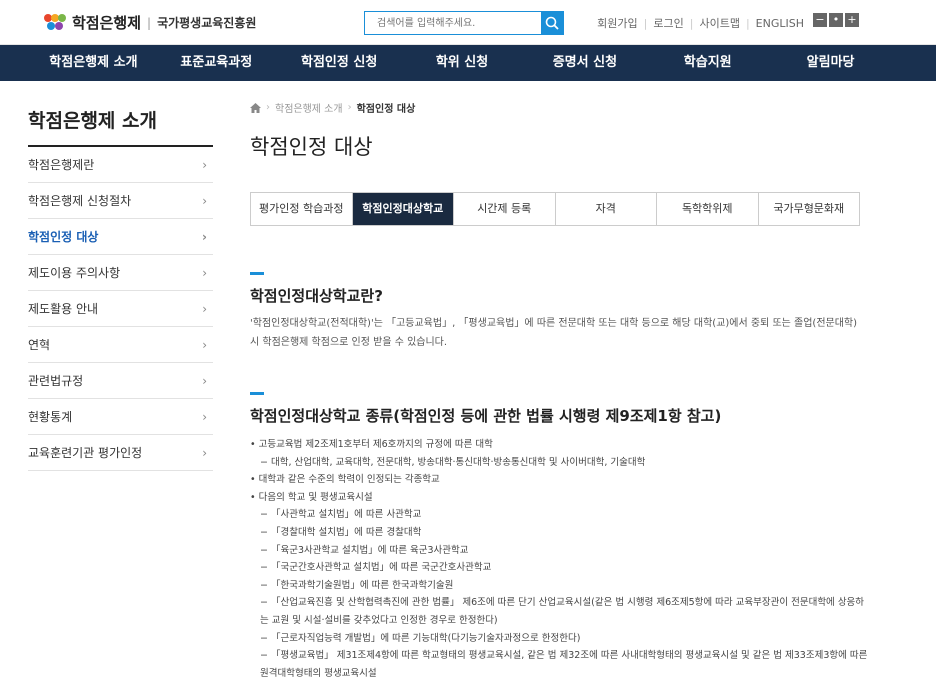  I want to click on zoom-out-button: −, so click(820, 20).